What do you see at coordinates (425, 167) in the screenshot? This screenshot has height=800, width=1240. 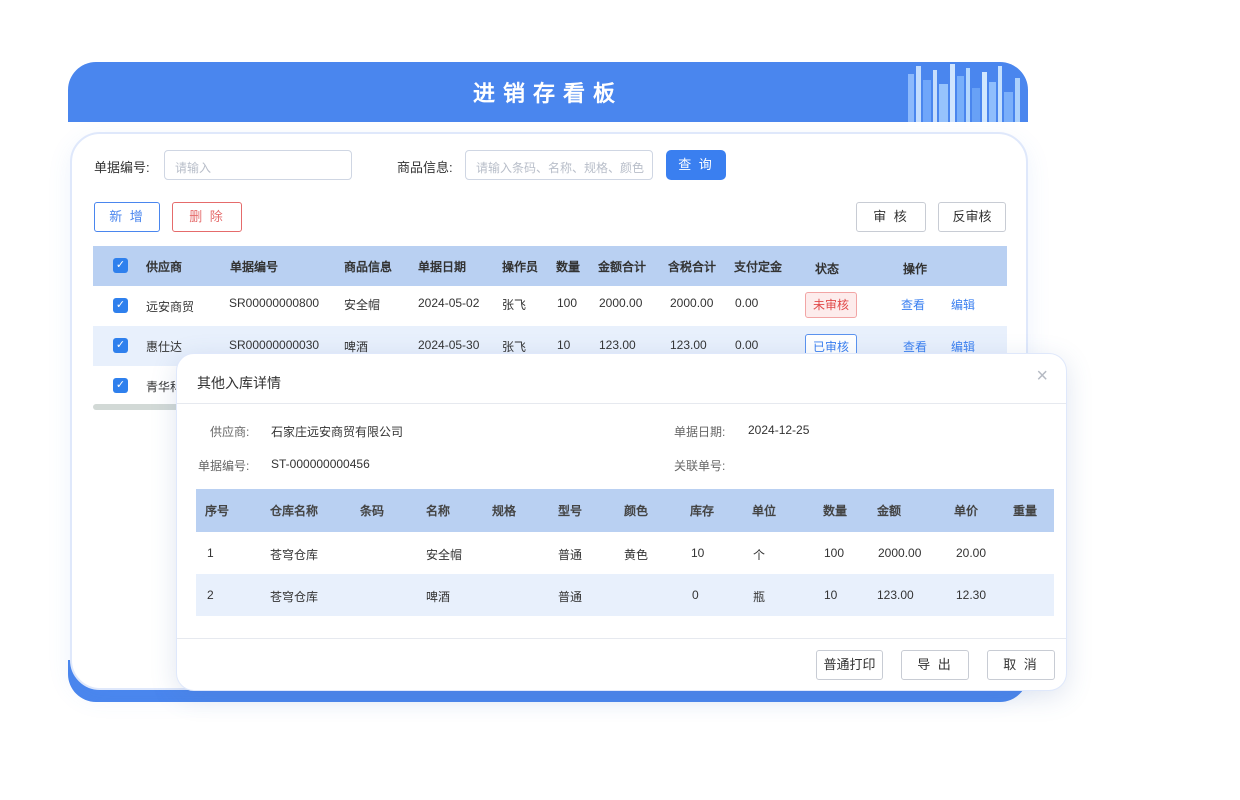 I see `goods-info-label: 商品信息:` at bounding box center [425, 167].